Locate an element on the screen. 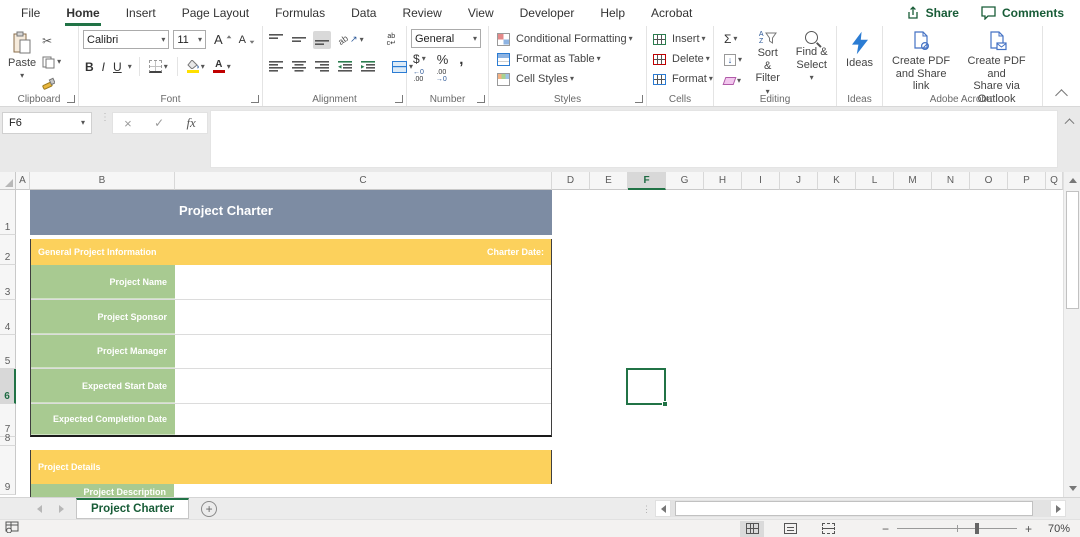 The image size is (1080, 537). name-box-dropdown-icon: ▾ is located at coordinates (83, 123).